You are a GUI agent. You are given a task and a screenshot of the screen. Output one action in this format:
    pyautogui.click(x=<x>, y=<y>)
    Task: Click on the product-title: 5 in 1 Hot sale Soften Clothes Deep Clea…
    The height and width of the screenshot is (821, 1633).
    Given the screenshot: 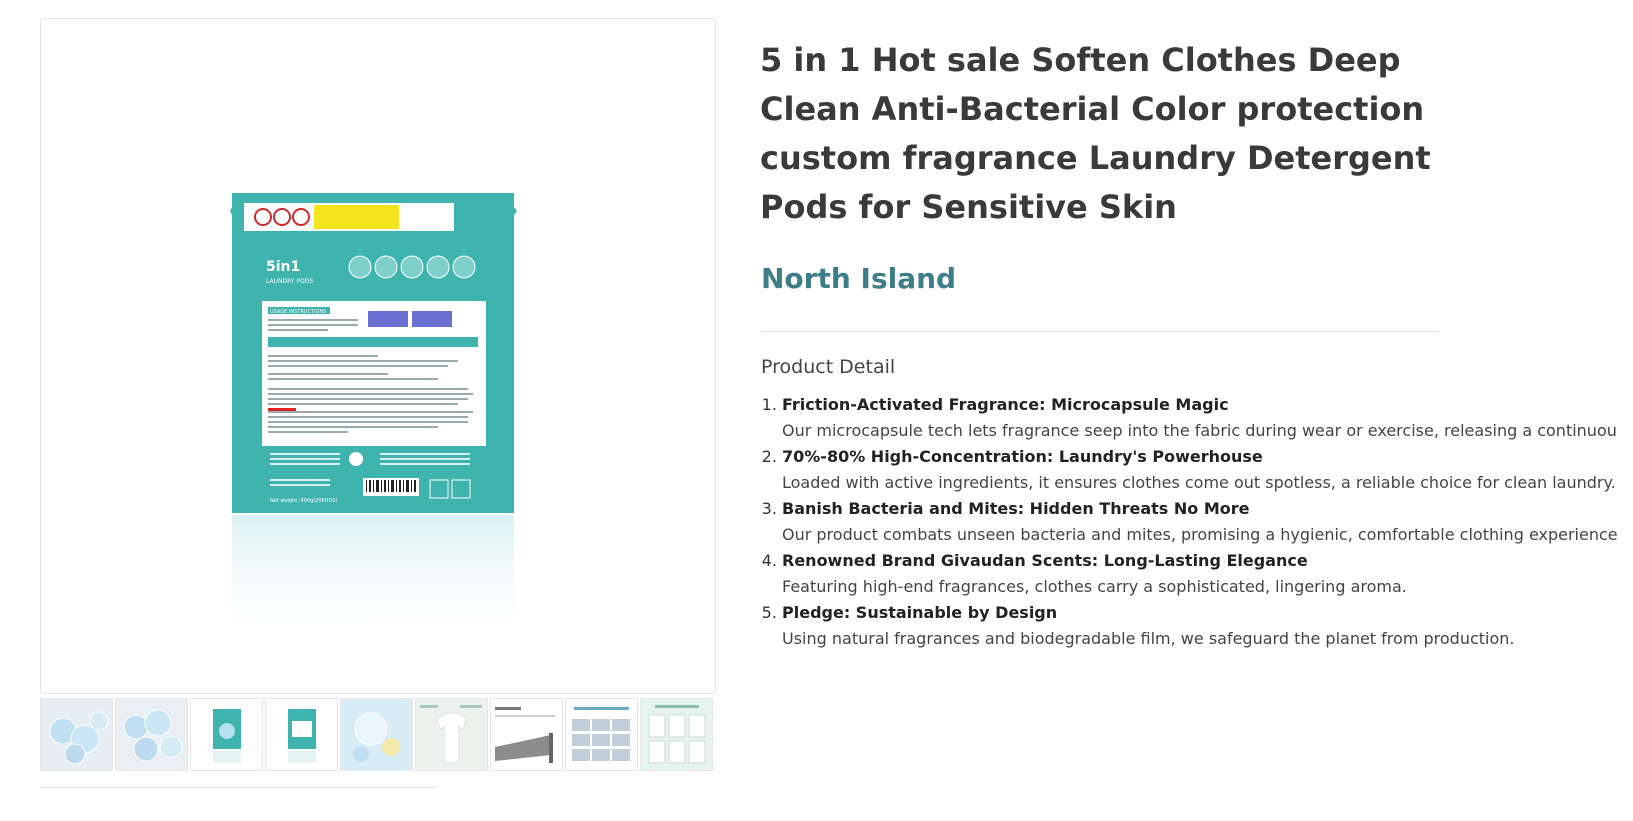 What is the action you would take?
    pyautogui.click(x=1095, y=133)
    